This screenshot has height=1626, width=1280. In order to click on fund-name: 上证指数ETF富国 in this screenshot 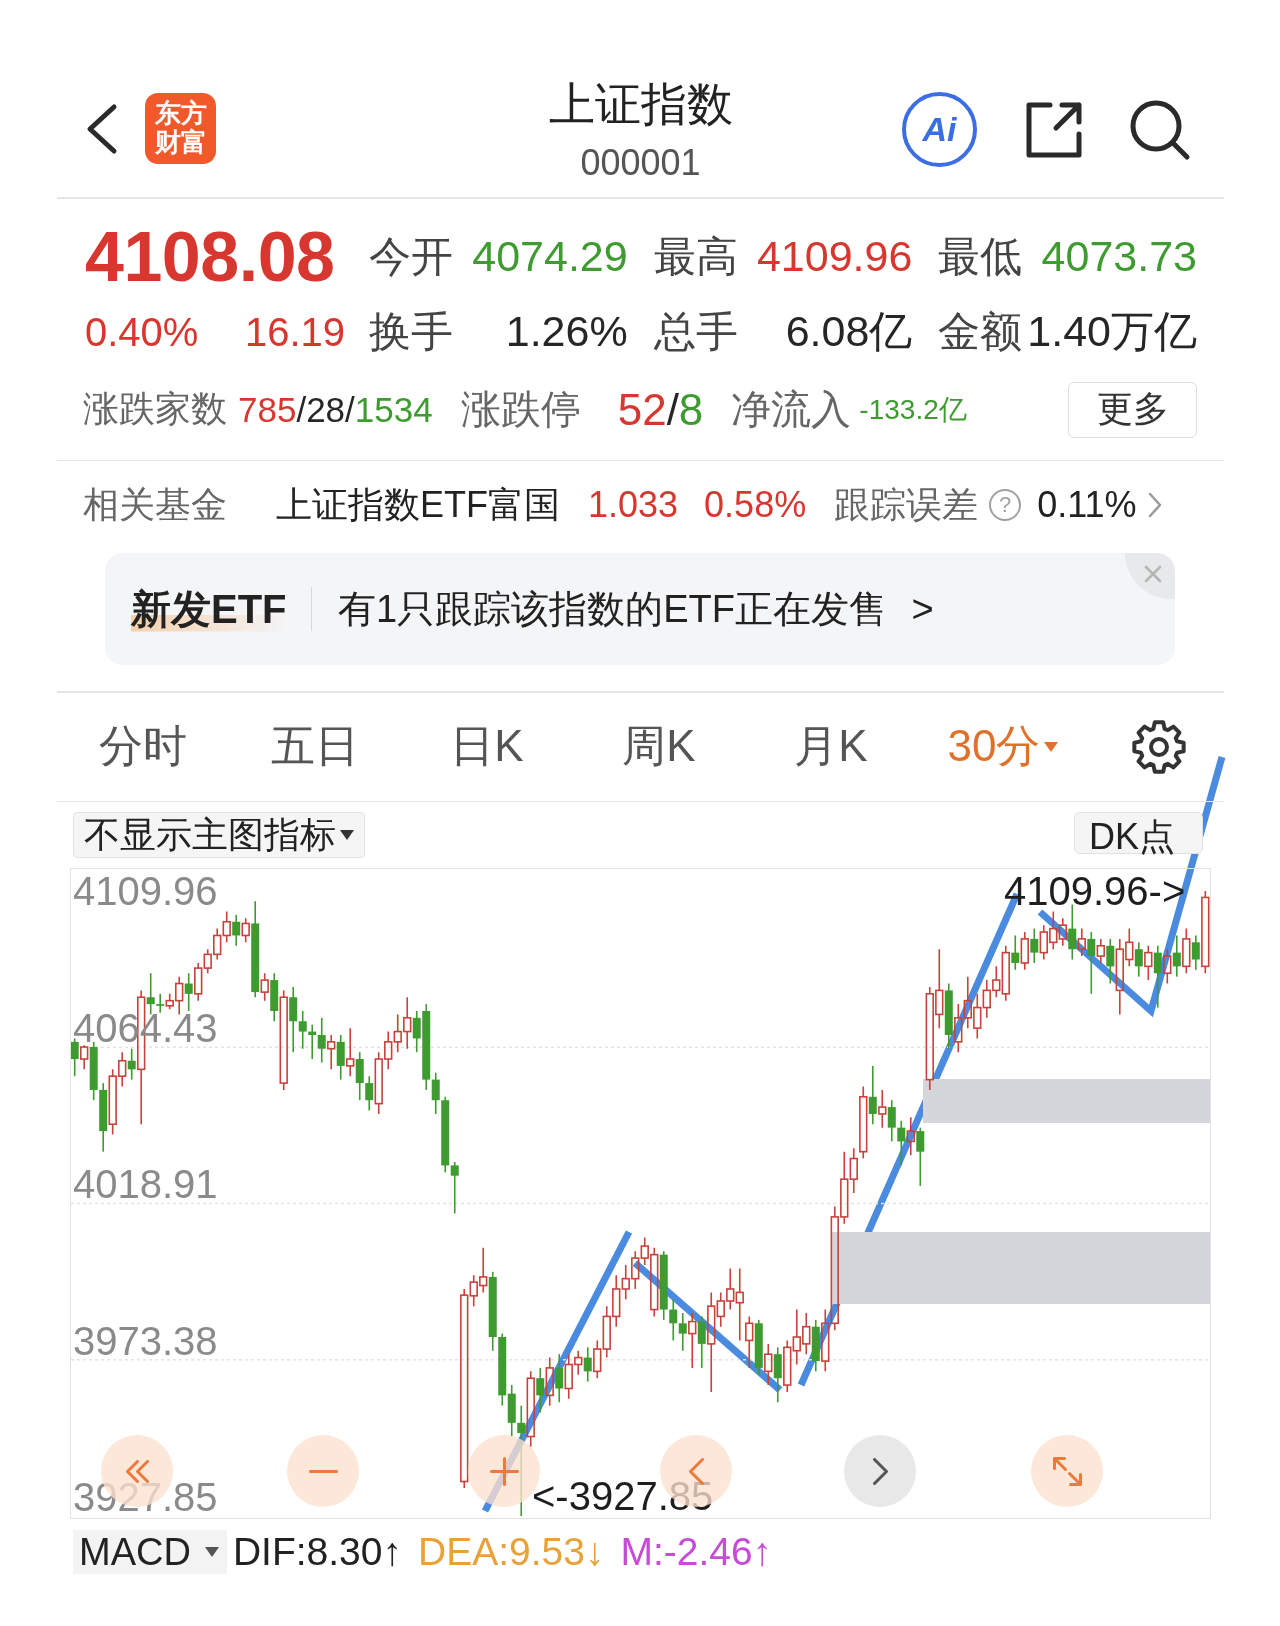, I will do `click(418, 505)`.